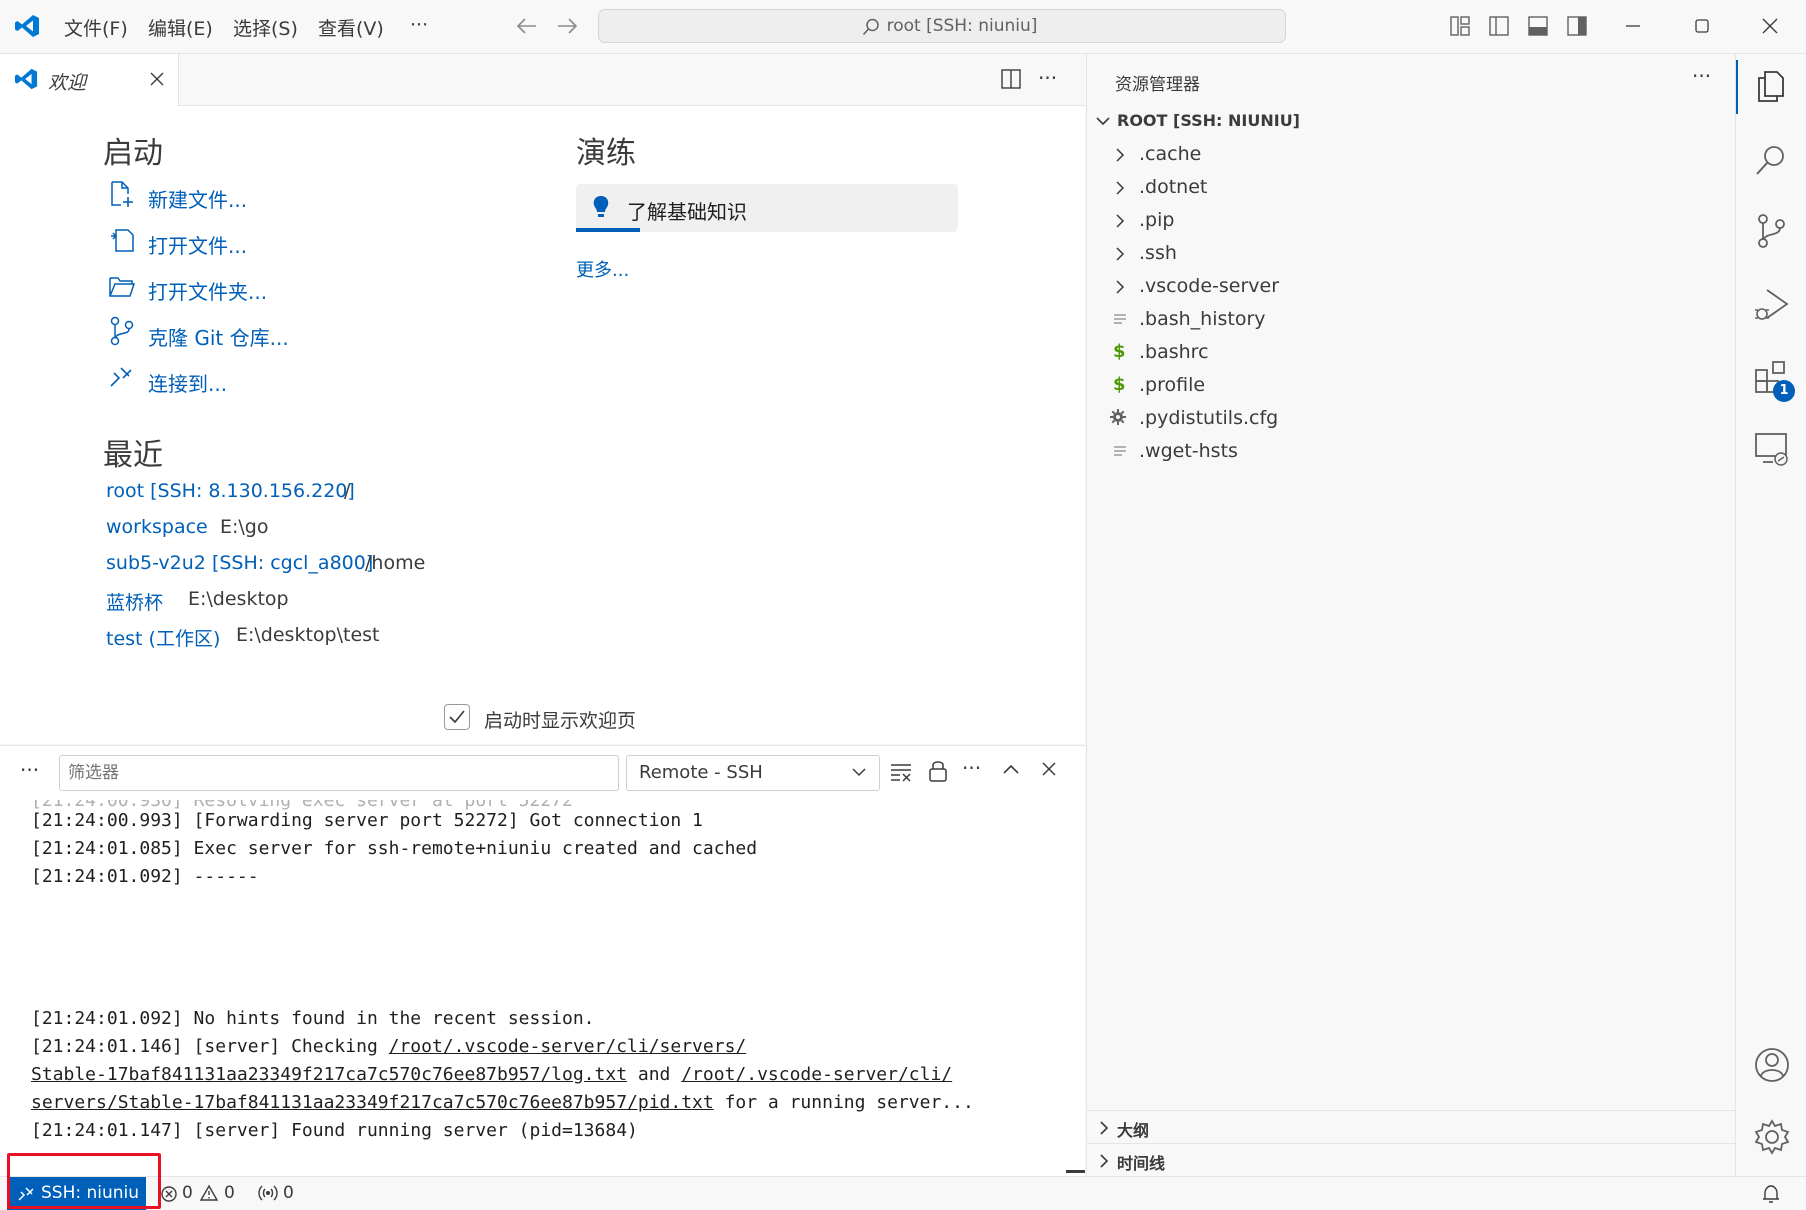  What do you see at coordinates (180, 27) in the screenshot?
I see `menu-edit: 编辑(E)` at bounding box center [180, 27].